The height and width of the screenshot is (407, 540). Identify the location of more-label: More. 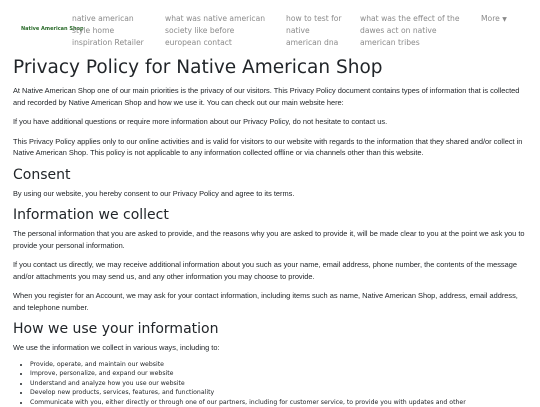
(490, 18).